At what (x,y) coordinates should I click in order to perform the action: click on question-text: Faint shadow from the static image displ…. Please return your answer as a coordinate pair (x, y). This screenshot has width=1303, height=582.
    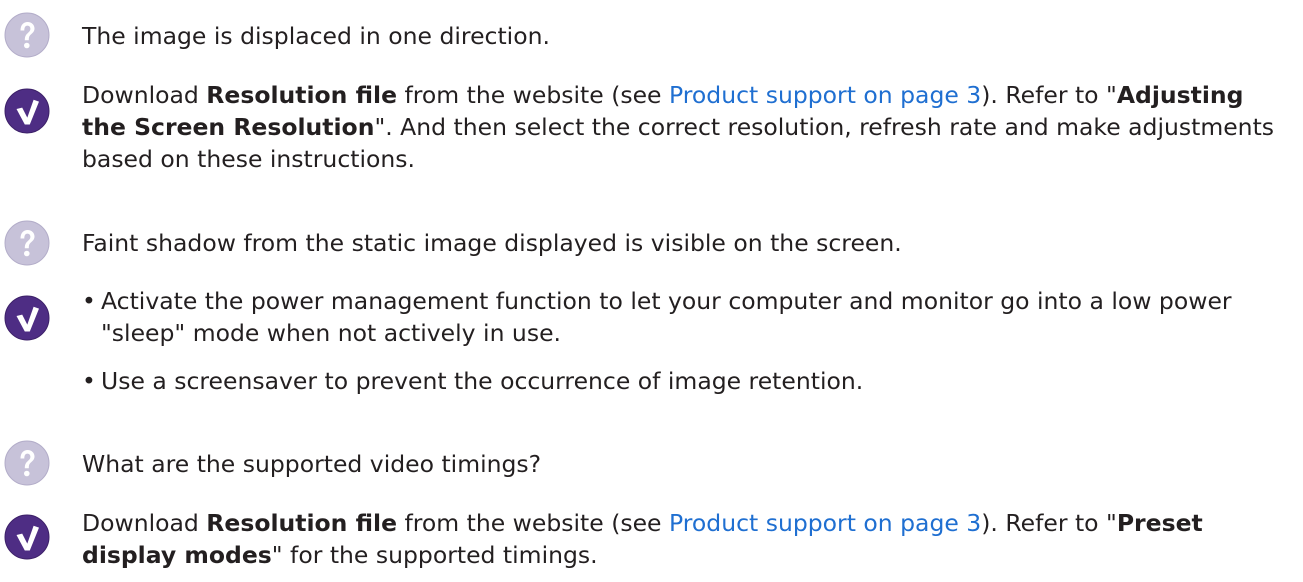
    Looking at the image, I should click on (686, 243).